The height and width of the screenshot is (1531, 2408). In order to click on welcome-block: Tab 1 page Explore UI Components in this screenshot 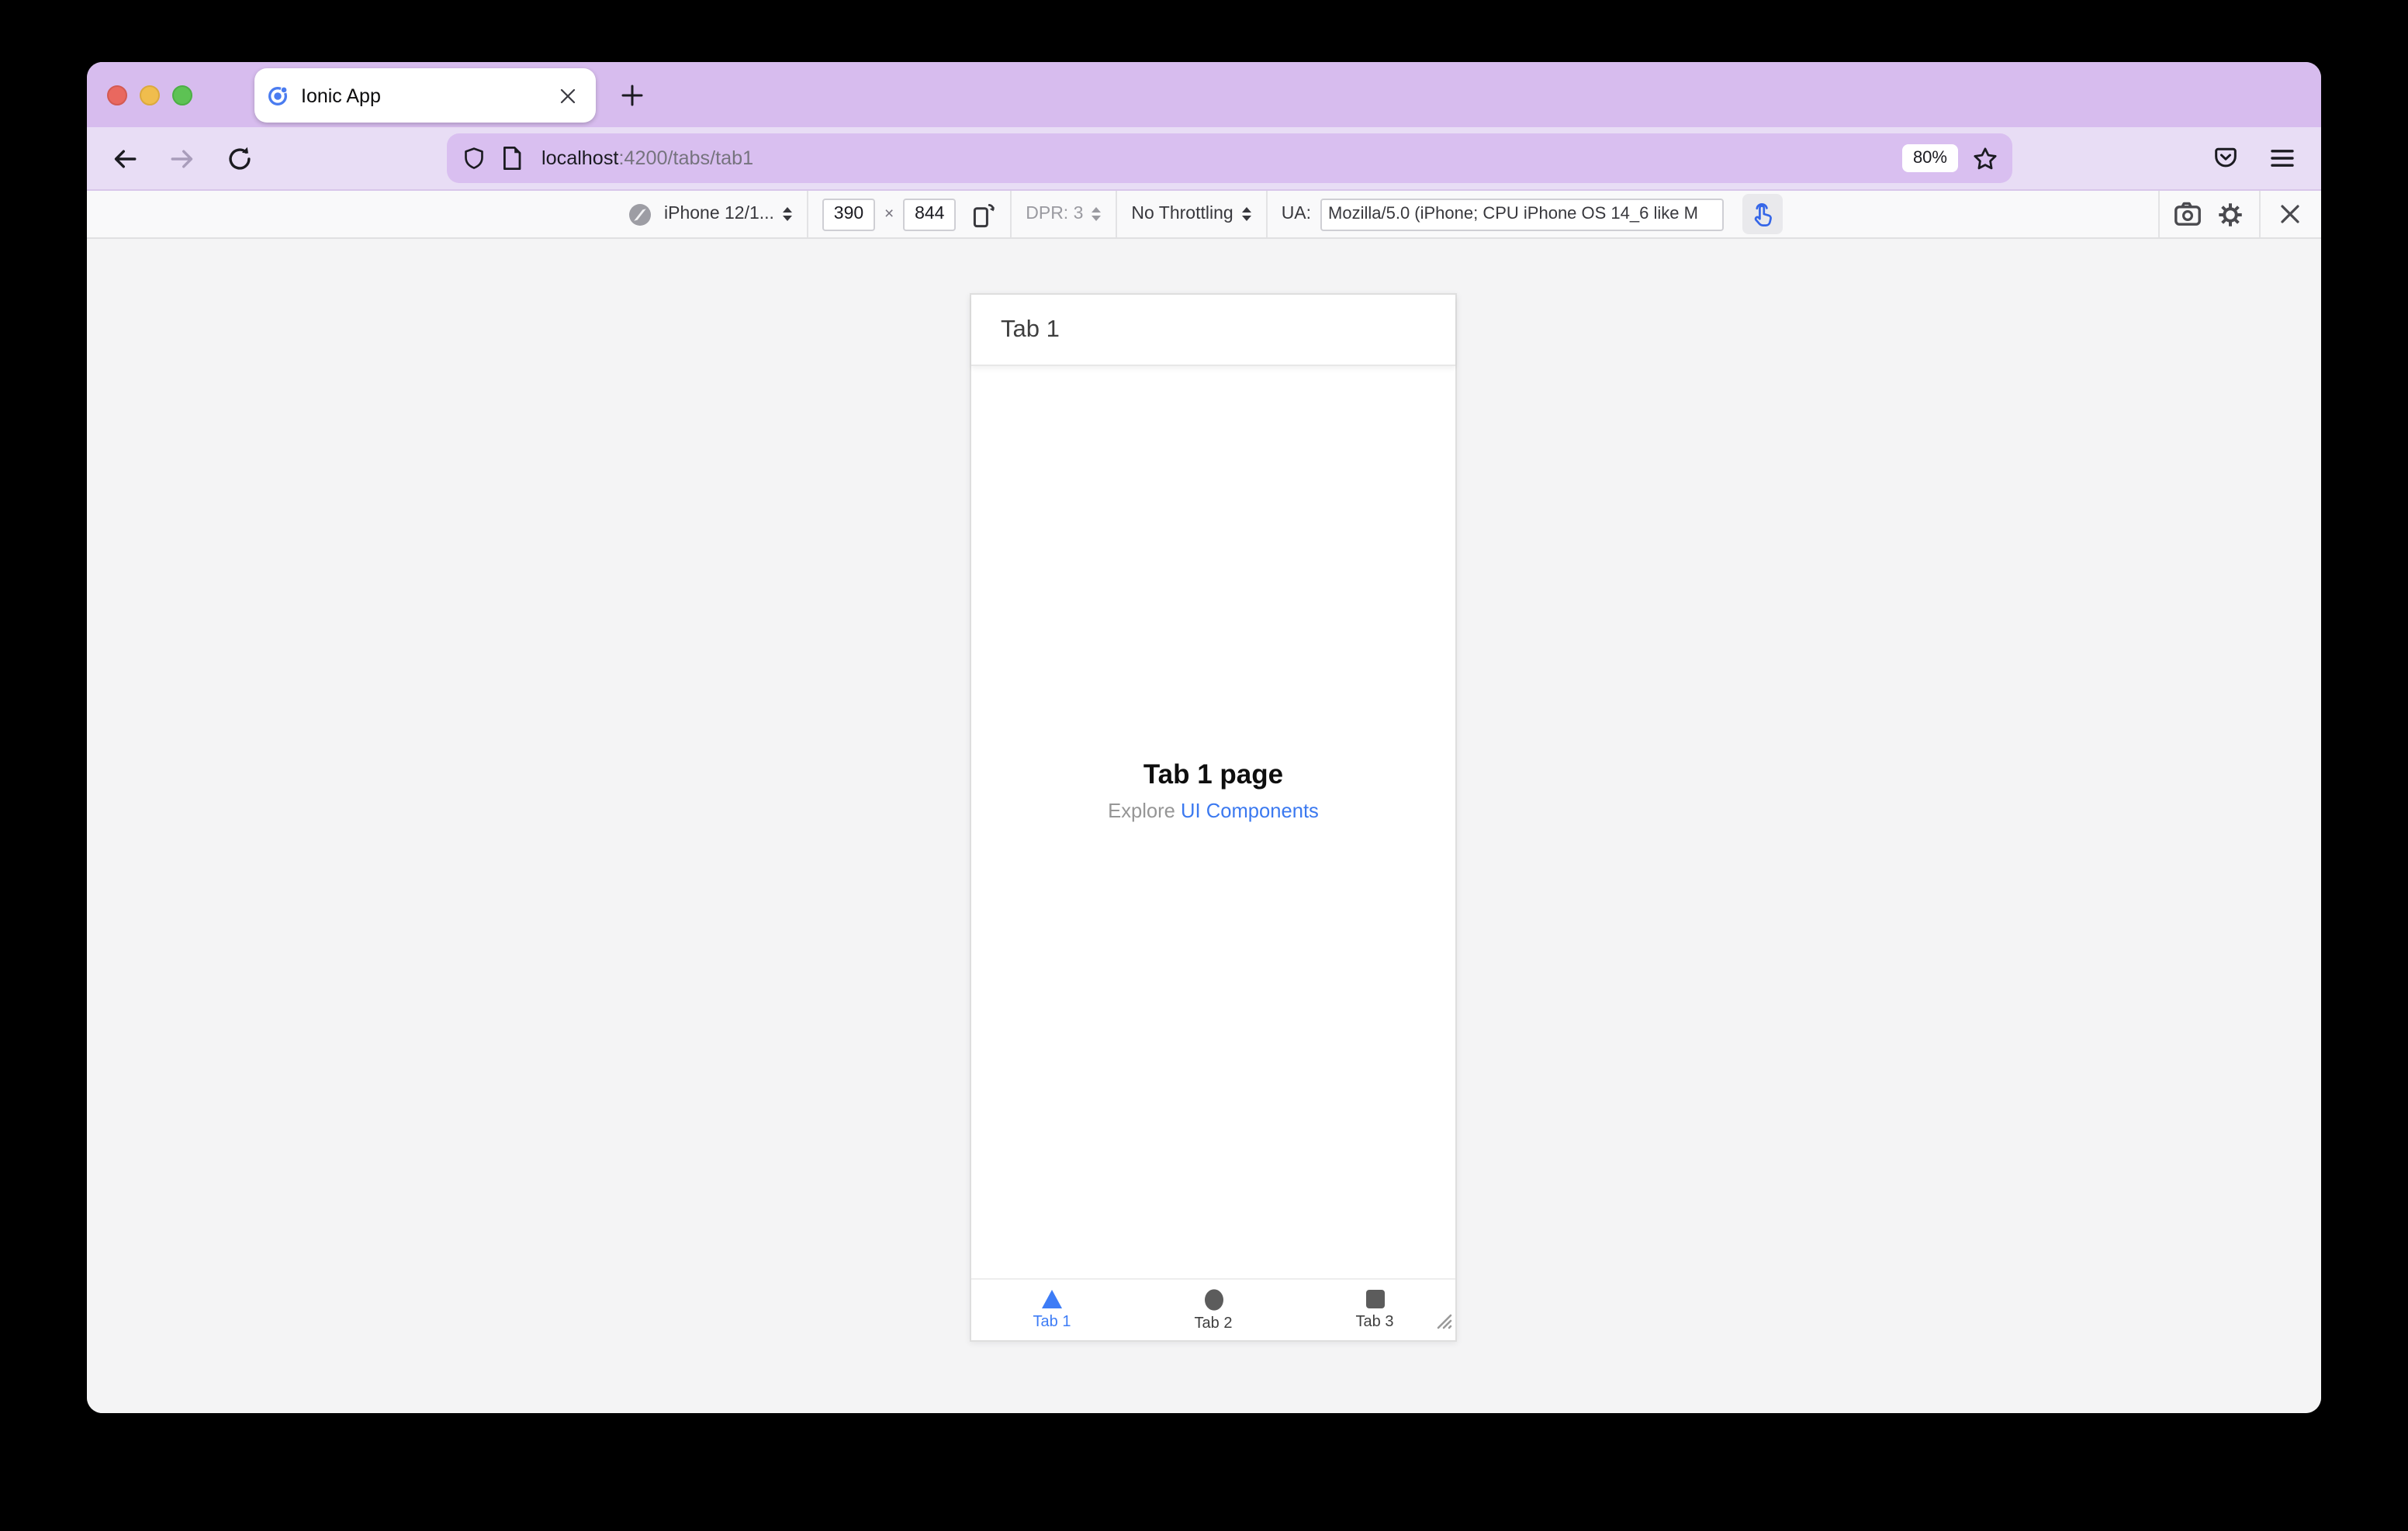, I will do `click(1213, 790)`.